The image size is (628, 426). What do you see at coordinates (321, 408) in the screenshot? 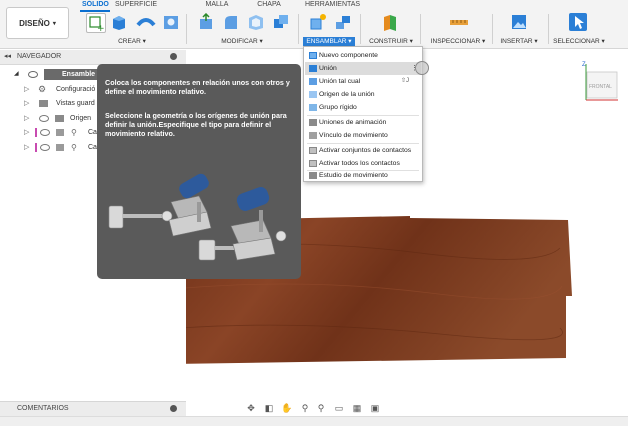
I see `zoom-window-icon: ⚲` at bounding box center [321, 408].